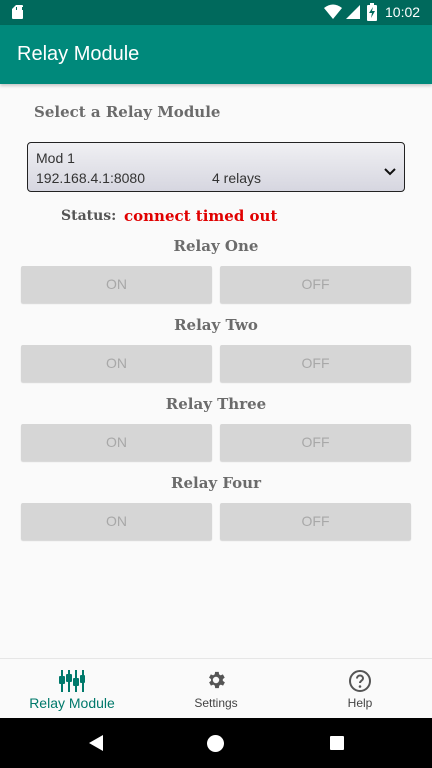 The width and height of the screenshot is (432, 768). What do you see at coordinates (353, 12) in the screenshot?
I see `cell-signal-icon` at bounding box center [353, 12].